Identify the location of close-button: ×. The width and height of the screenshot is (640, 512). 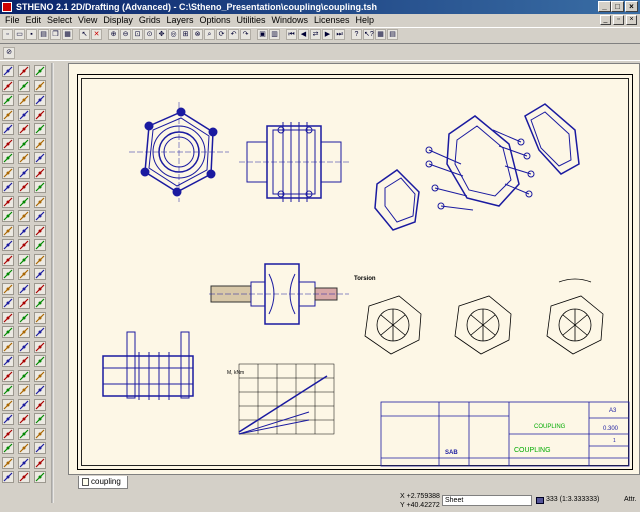
(631, 6).